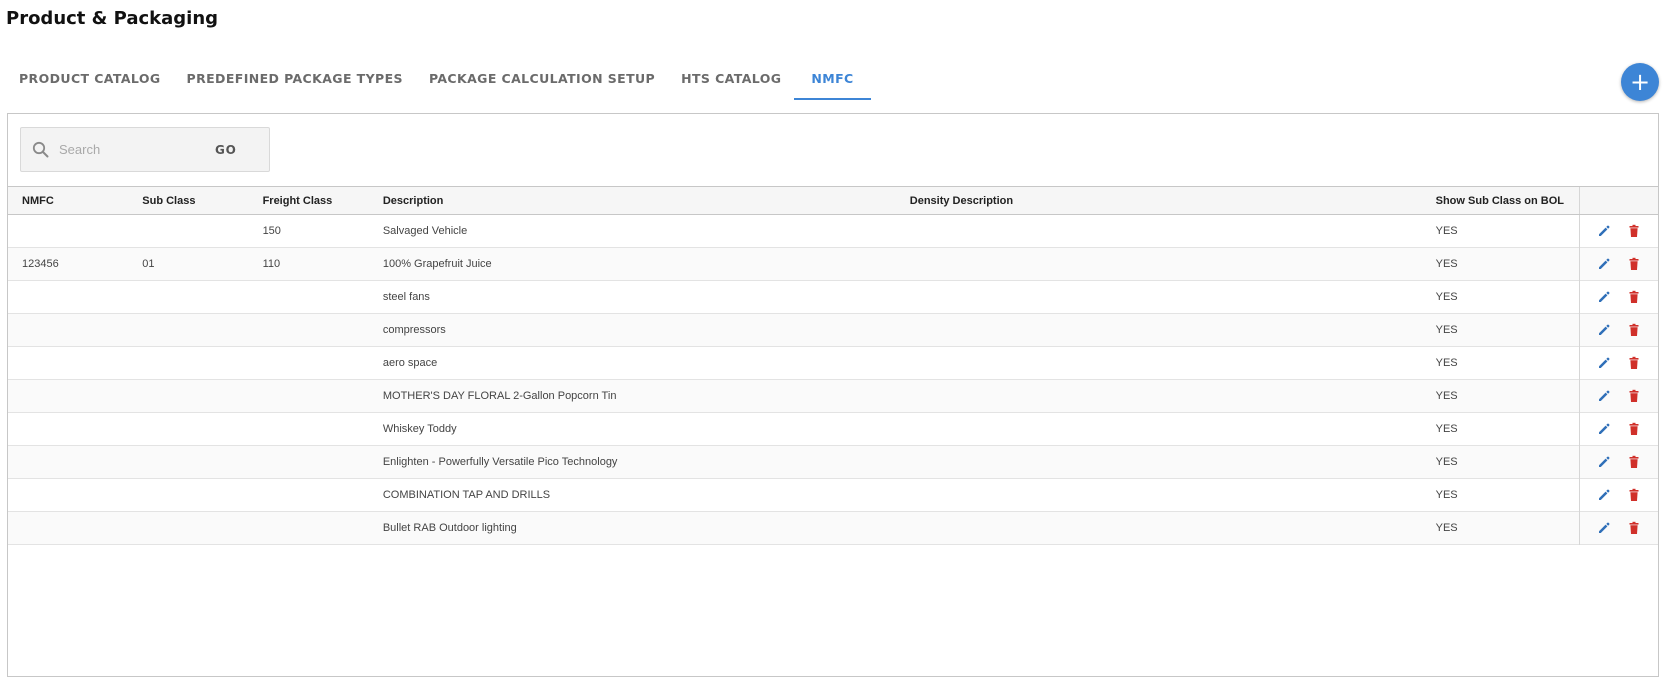  I want to click on column-header-description: Description, so click(632, 200).